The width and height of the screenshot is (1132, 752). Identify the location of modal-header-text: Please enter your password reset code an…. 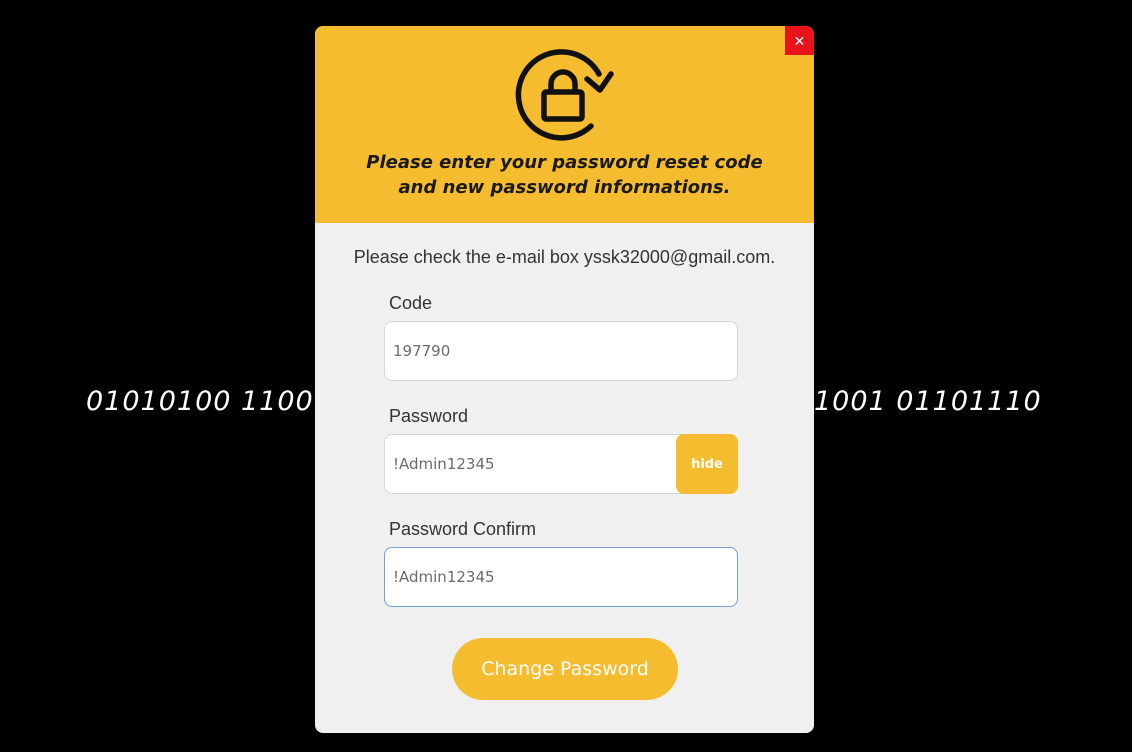
(564, 175).